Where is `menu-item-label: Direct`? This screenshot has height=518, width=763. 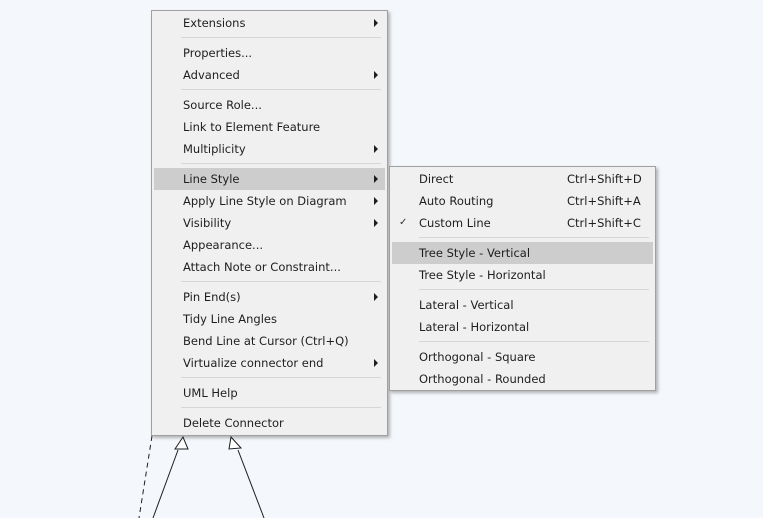 menu-item-label: Direct is located at coordinates (436, 179).